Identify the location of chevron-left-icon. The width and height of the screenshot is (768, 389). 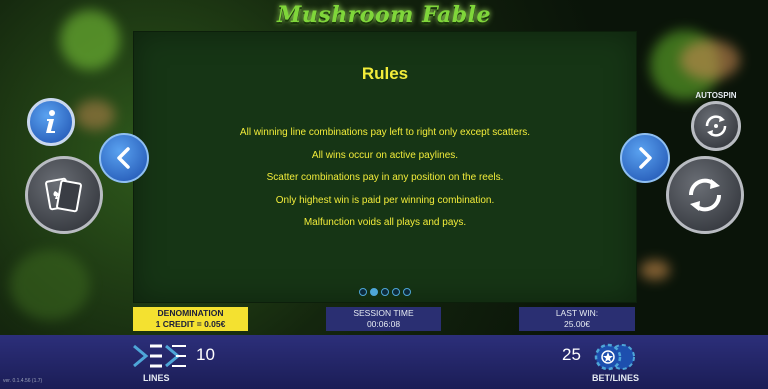
(123, 158).